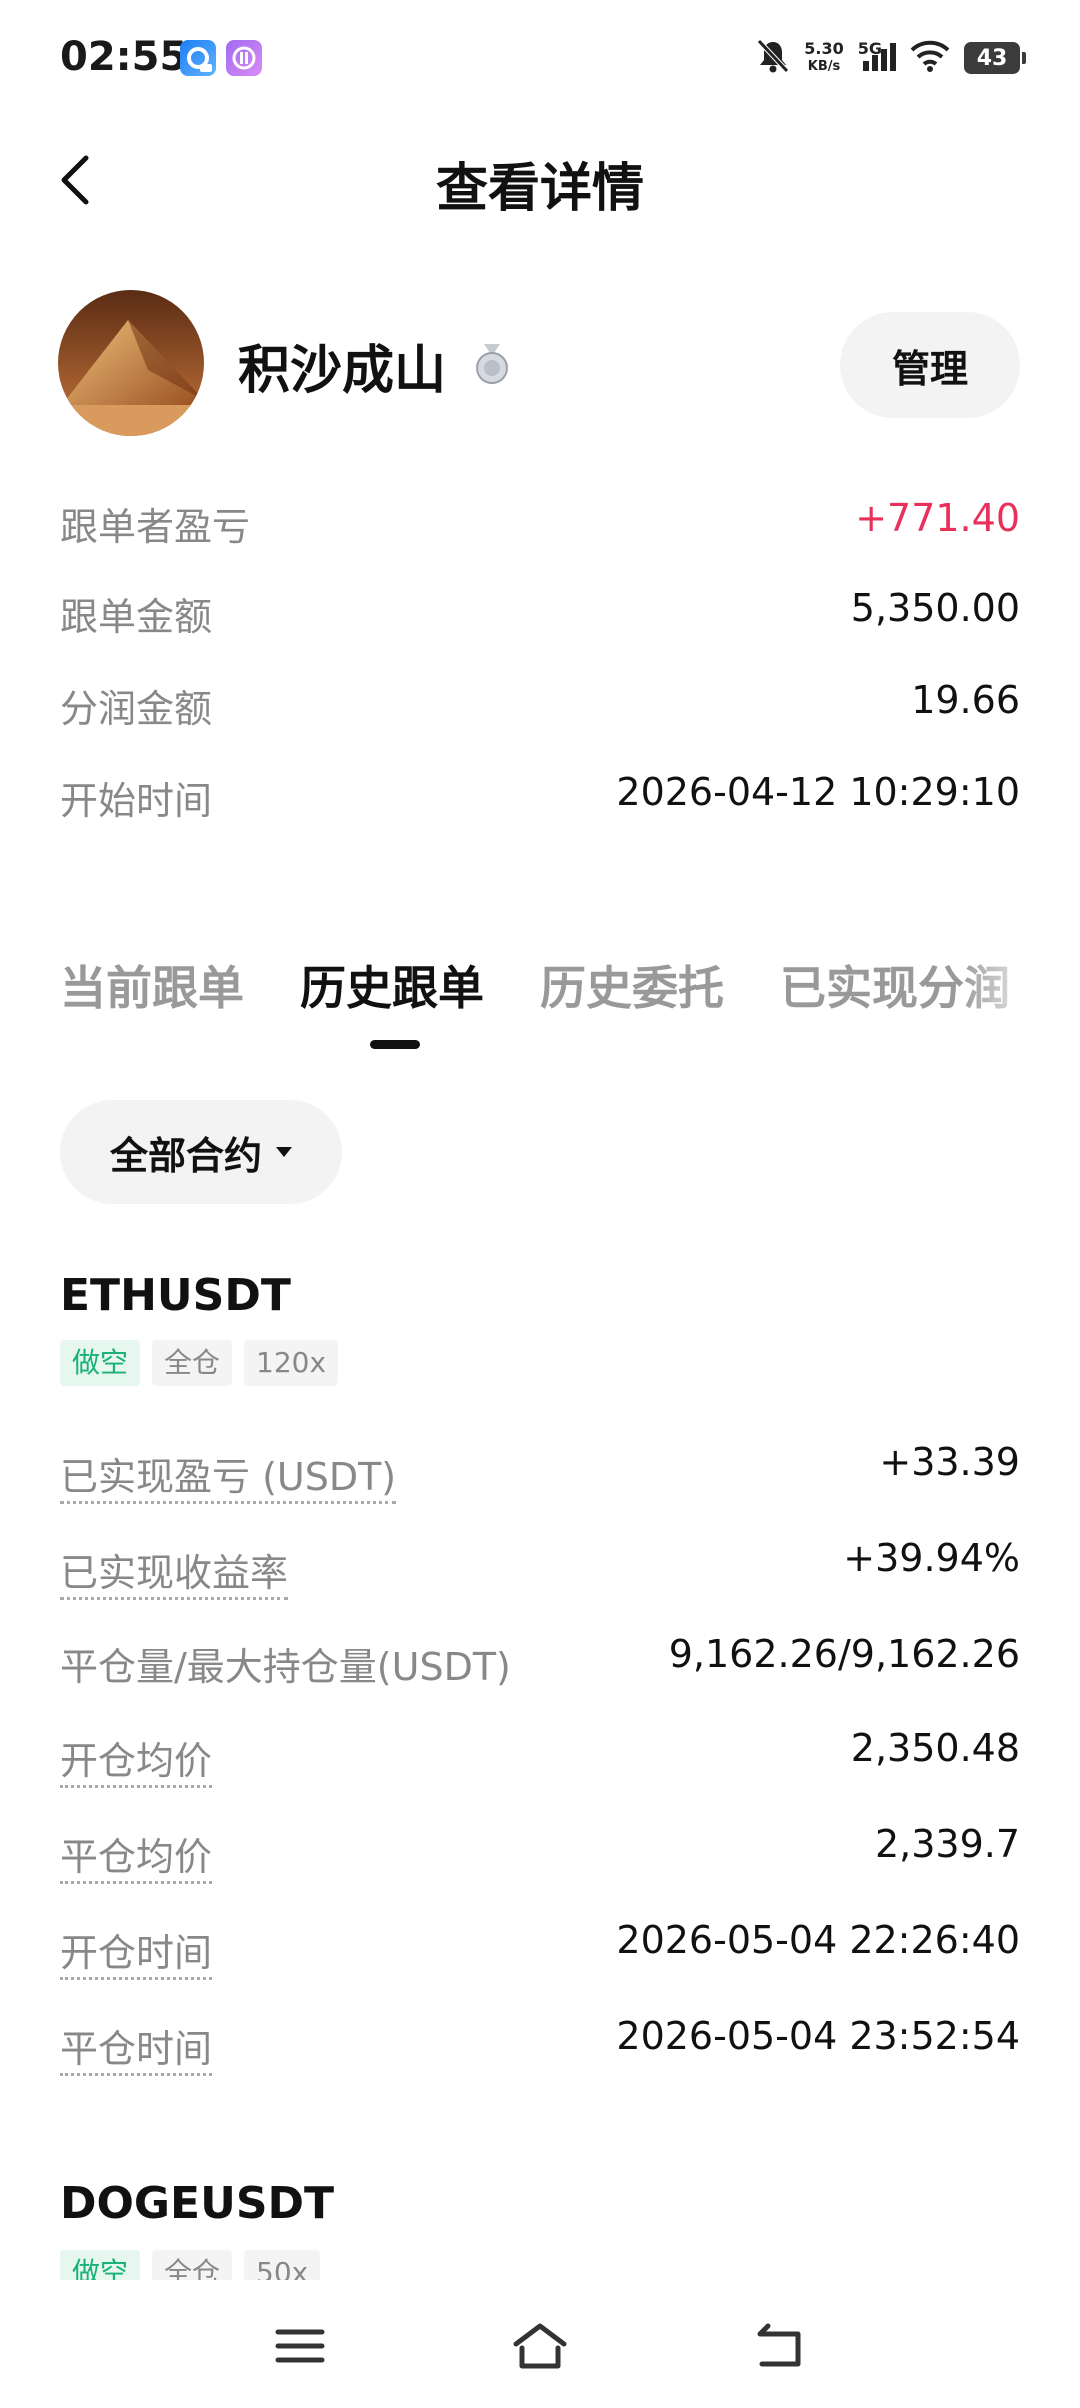 Image resolution: width=1080 pixels, height=2408 pixels. I want to click on mute-bell-icon, so click(773, 58).